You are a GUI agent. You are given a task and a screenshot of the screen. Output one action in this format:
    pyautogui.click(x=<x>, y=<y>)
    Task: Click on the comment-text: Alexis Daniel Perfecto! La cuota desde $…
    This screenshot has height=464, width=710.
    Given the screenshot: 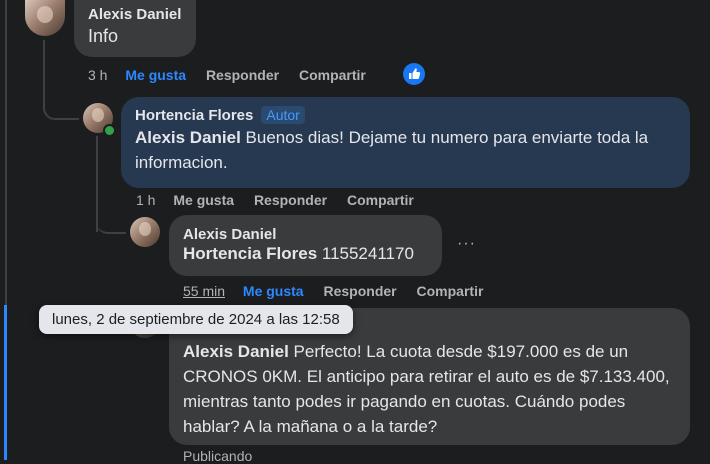 What is the action you would take?
    pyautogui.click(x=429, y=389)
    